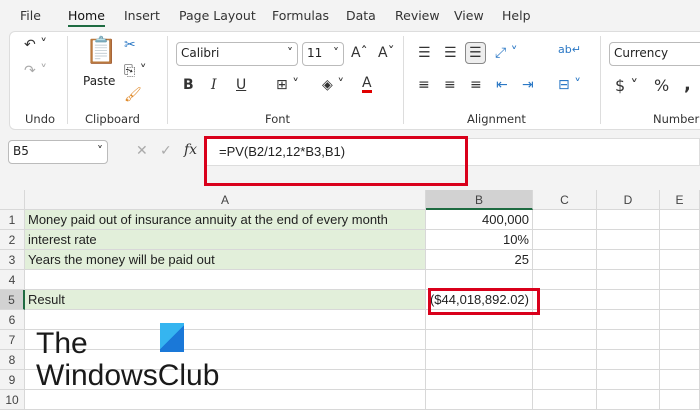  What do you see at coordinates (225, 240) in the screenshot?
I see `cell-a2: interest rate` at bounding box center [225, 240].